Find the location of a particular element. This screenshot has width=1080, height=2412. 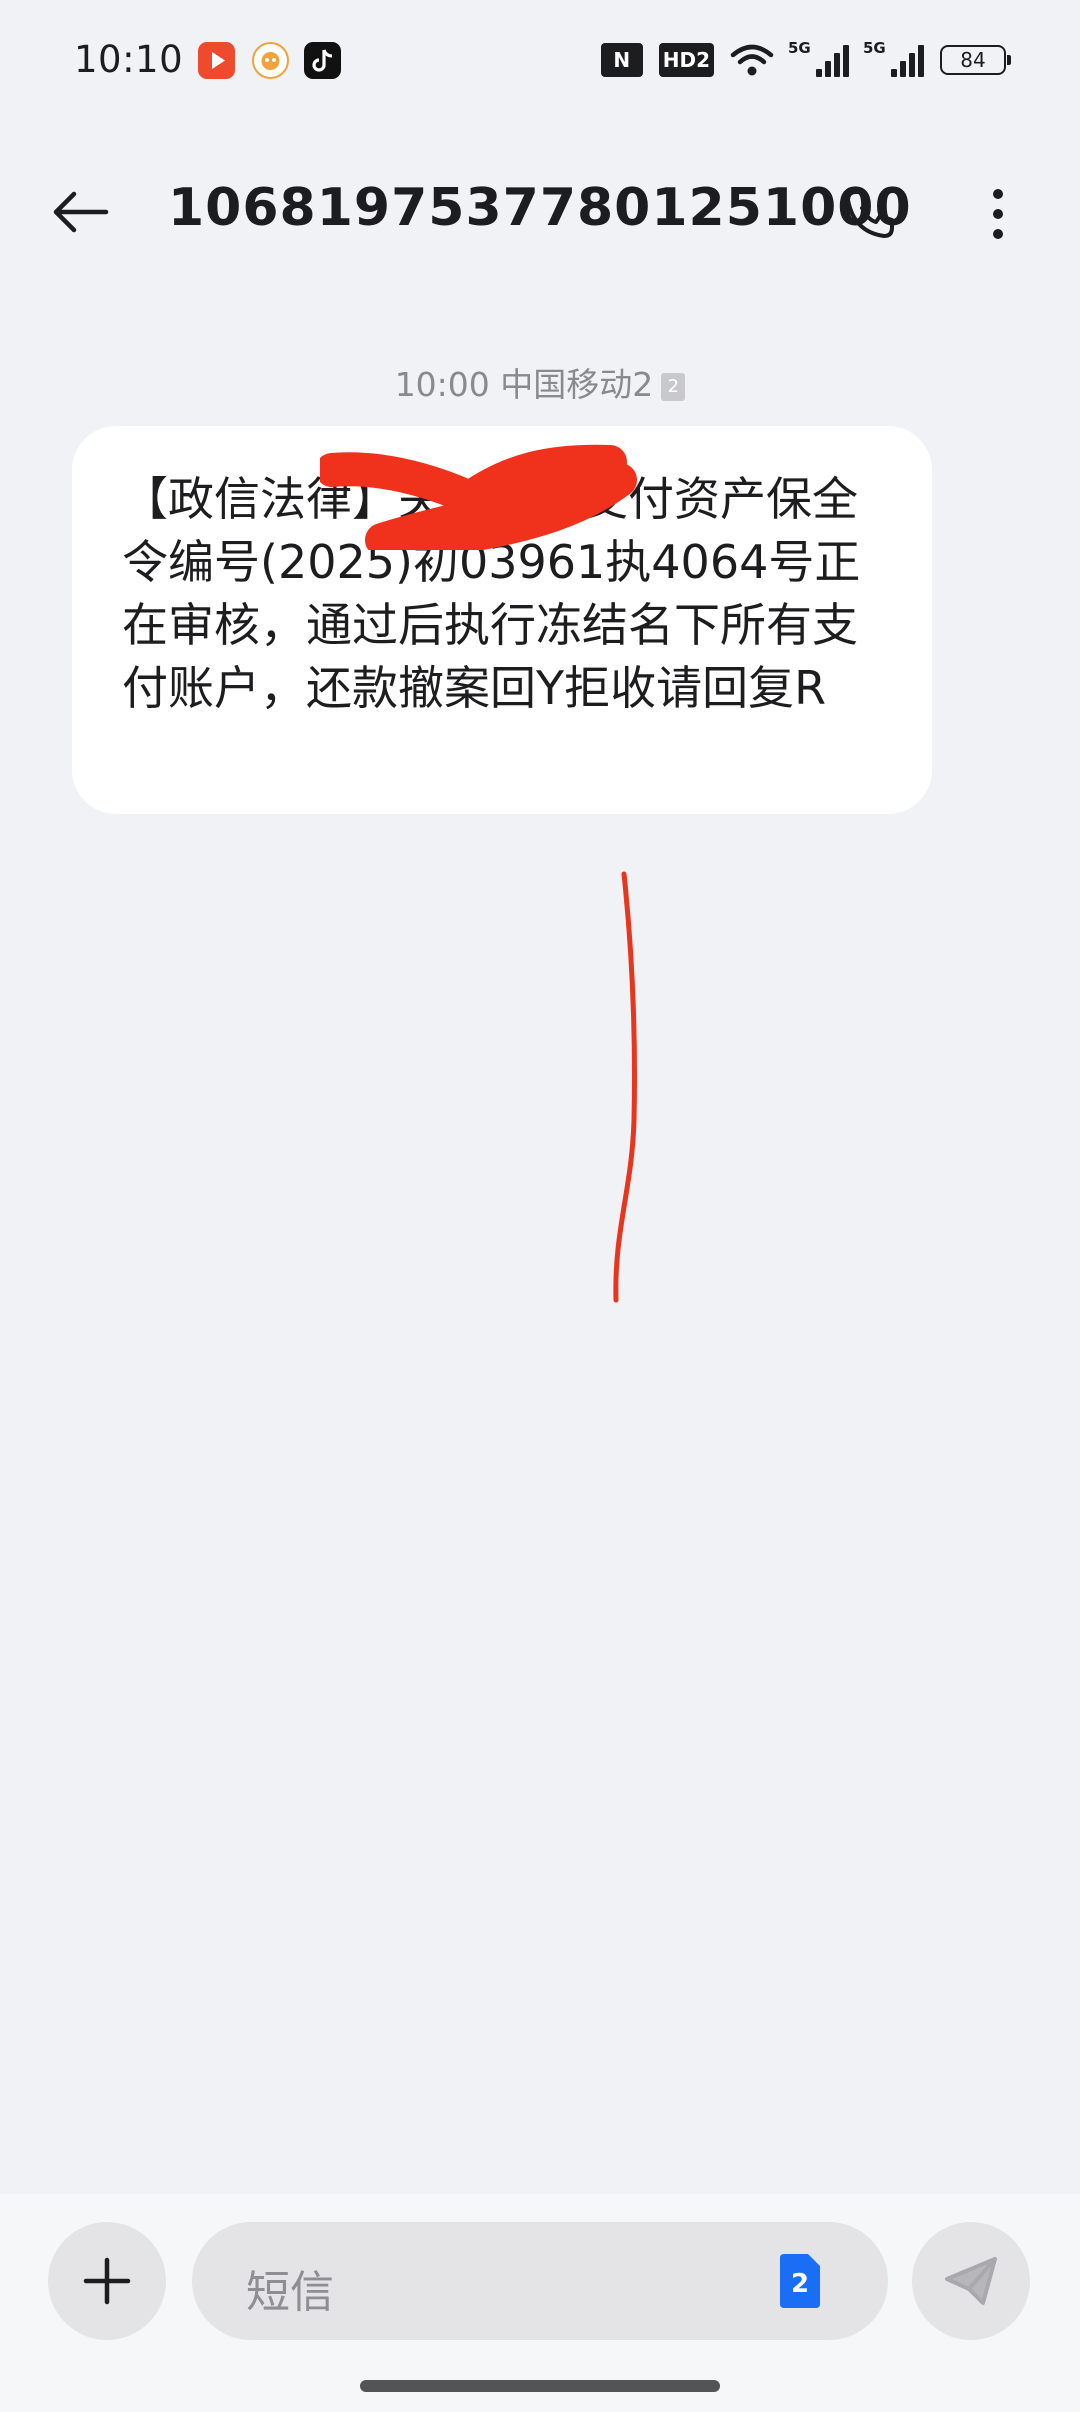

orange-app-icon is located at coordinates (270, 60).